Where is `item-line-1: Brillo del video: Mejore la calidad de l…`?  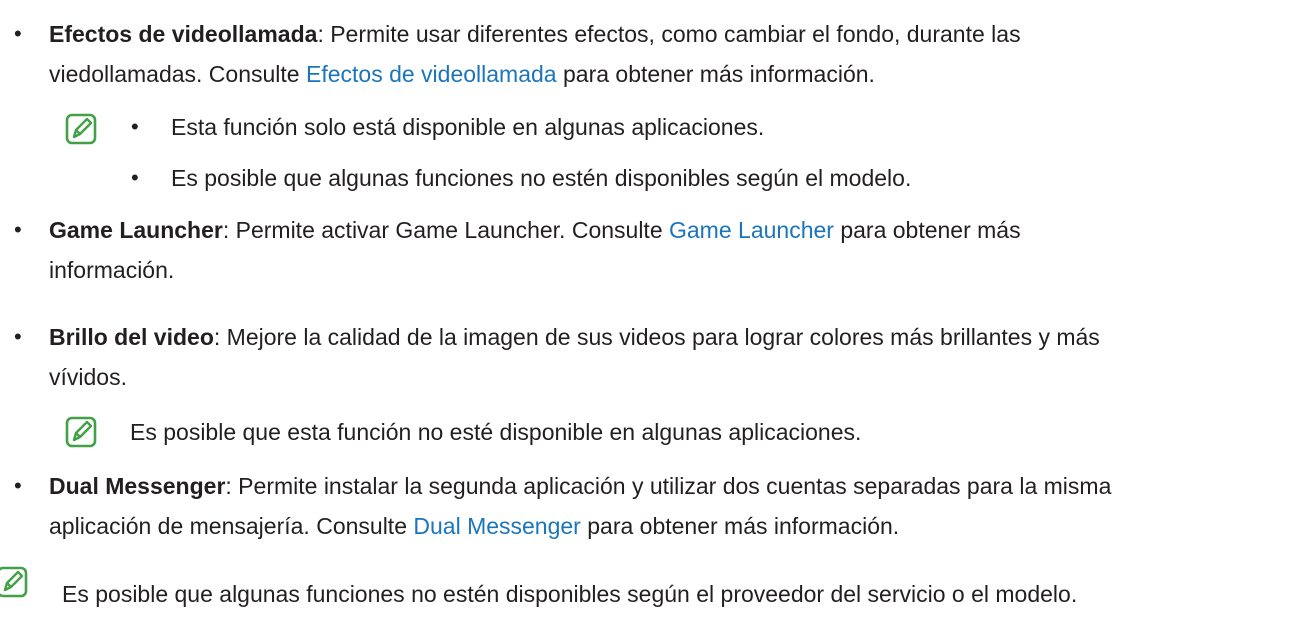 item-line-1: Brillo del video: Mejore la calidad de l… is located at coordinates (676, 337).